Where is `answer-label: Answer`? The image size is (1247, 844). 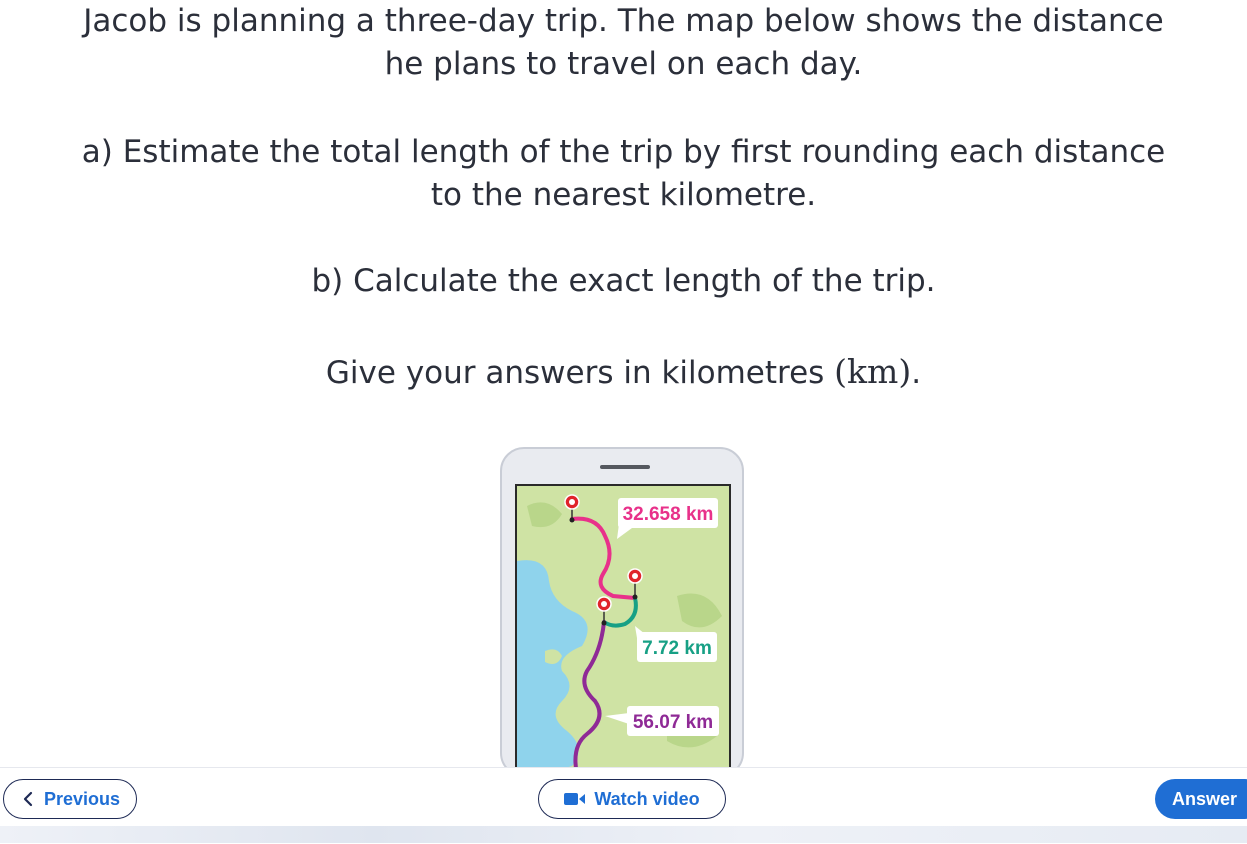 answer-label: Answer is located at coordinates (1205, 798).